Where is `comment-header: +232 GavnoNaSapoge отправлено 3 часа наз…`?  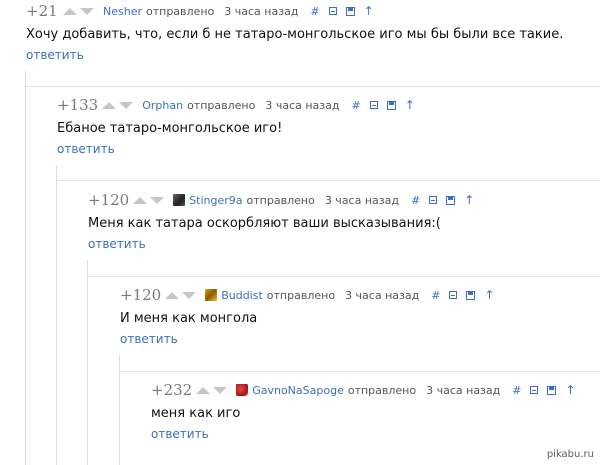
comment-header: +232 GavnoNaSapoge отправлено 3 часа наз… is located at coordinates (368, 390).